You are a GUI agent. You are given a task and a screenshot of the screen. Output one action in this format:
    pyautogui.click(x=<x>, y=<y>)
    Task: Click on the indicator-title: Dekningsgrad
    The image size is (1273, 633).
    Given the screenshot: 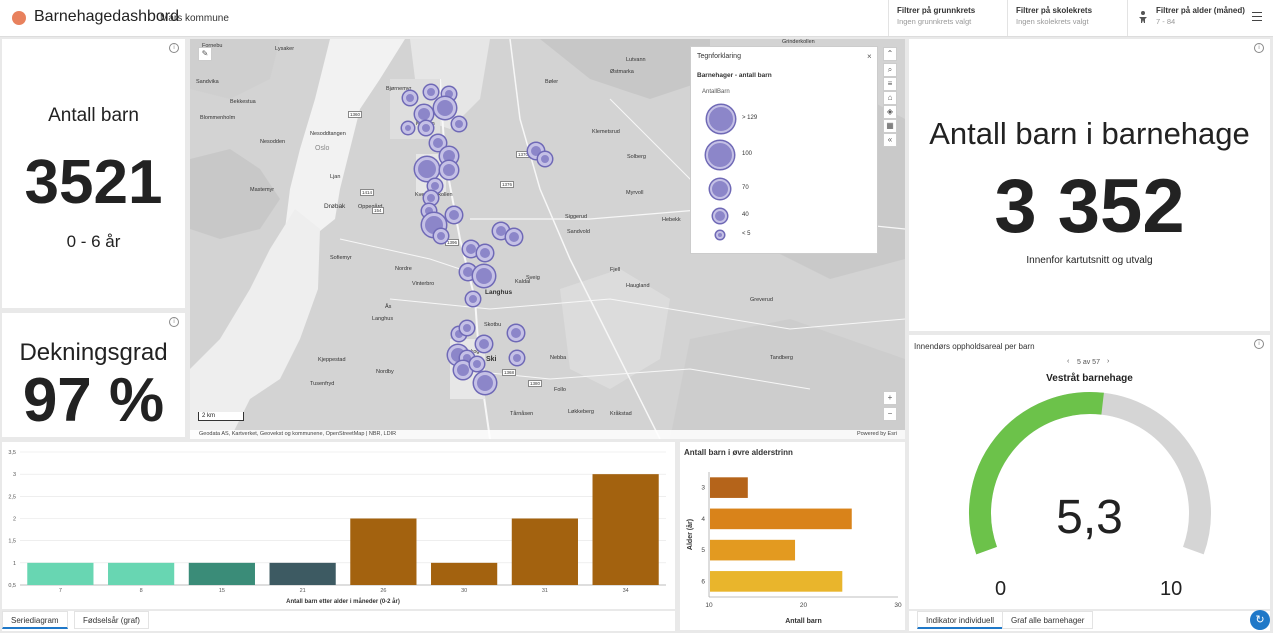 What is the action you would take?
    pyautogui.click(x=93, y=352)
    